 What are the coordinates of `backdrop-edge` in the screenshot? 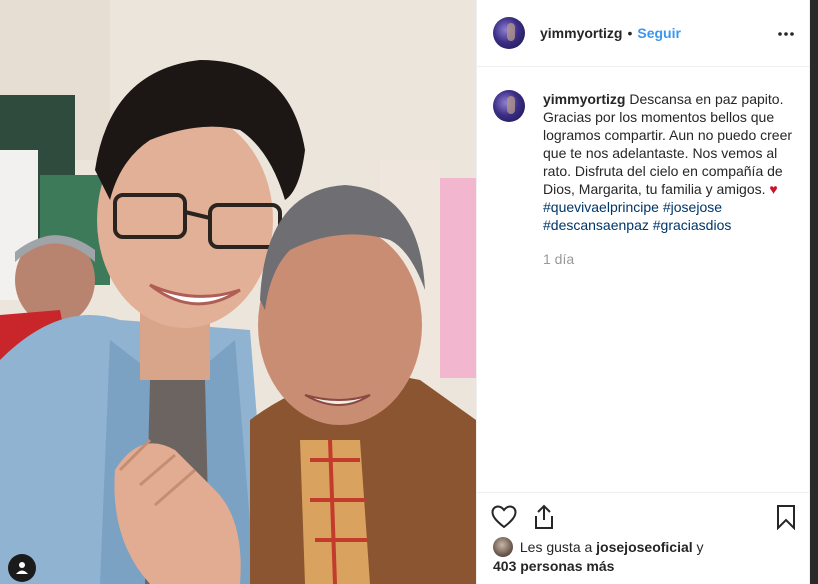 It's located at (814, 292).